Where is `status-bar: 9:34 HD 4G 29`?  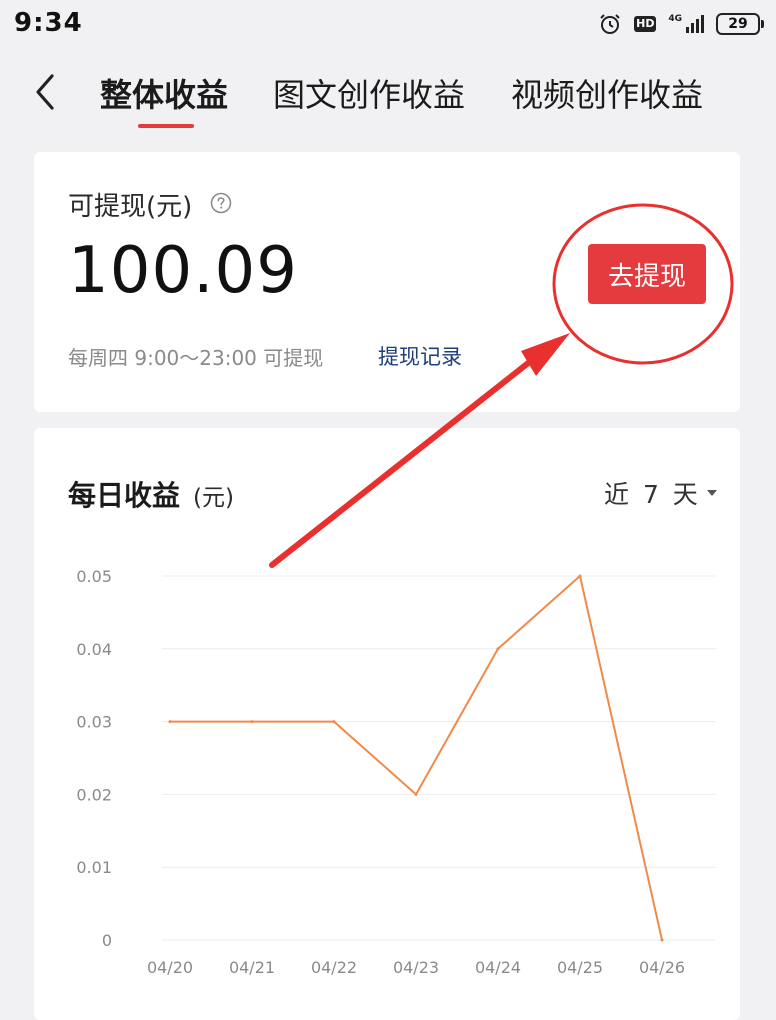
status-bar: 9:34 HD 4G 29 is located at coordinates (388, 25).